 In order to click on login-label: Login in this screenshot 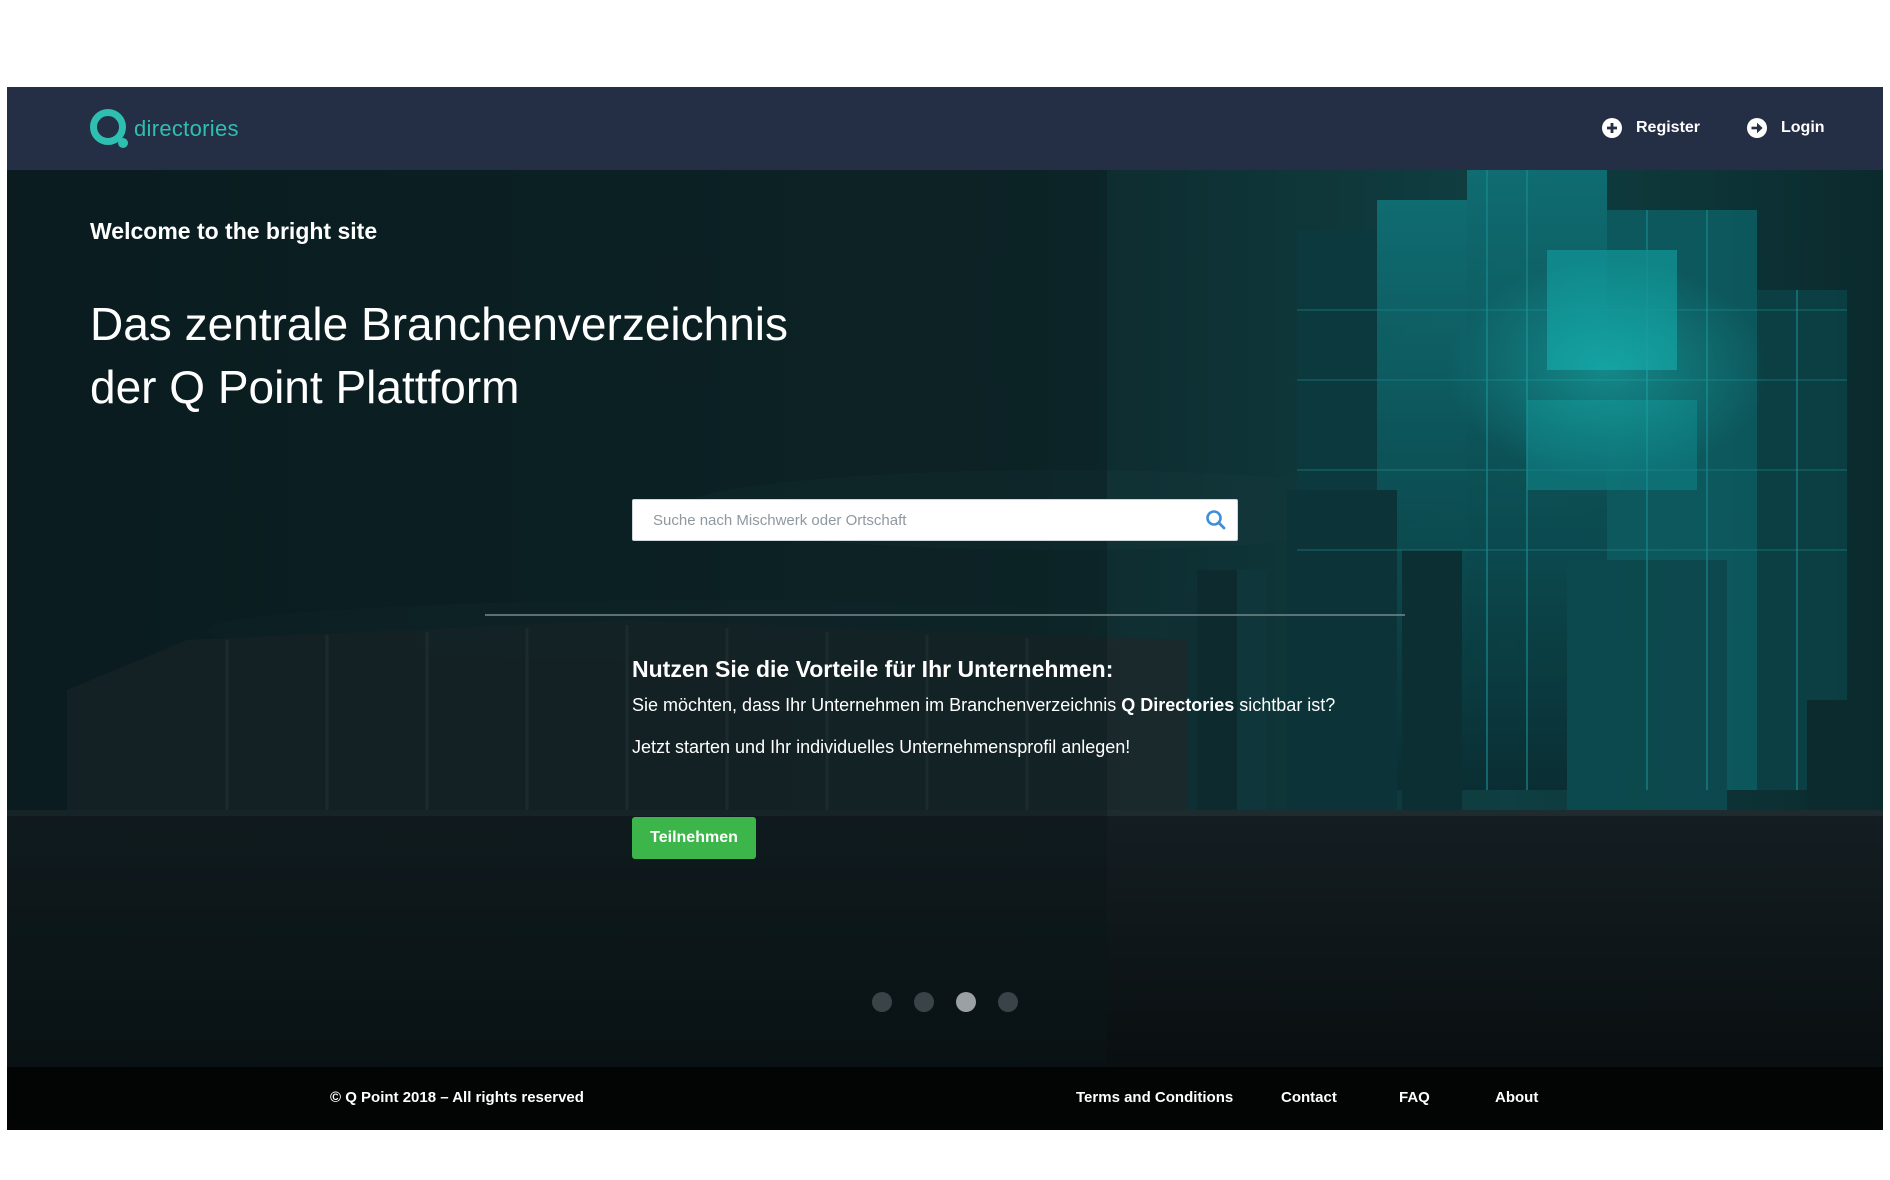, I will do `click(1803, 127)`.